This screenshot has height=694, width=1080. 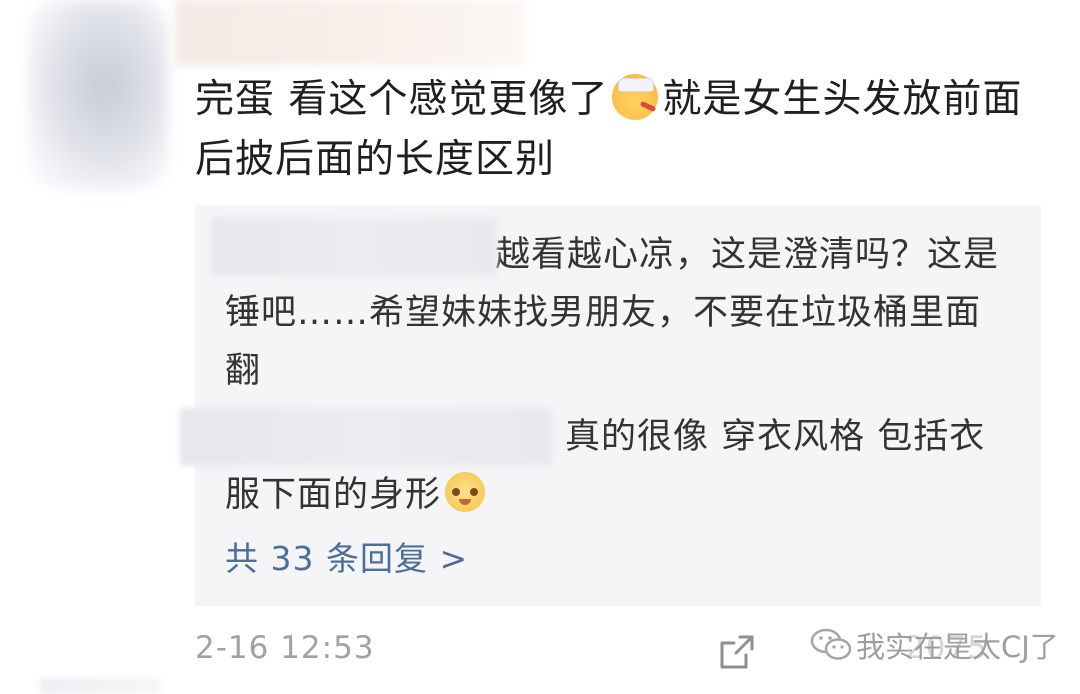 What do you see at coordinates (957, 647) in the screenshot?
I see `watermark-text: 我实在是太CJ了` at bounding box center [957, 647].